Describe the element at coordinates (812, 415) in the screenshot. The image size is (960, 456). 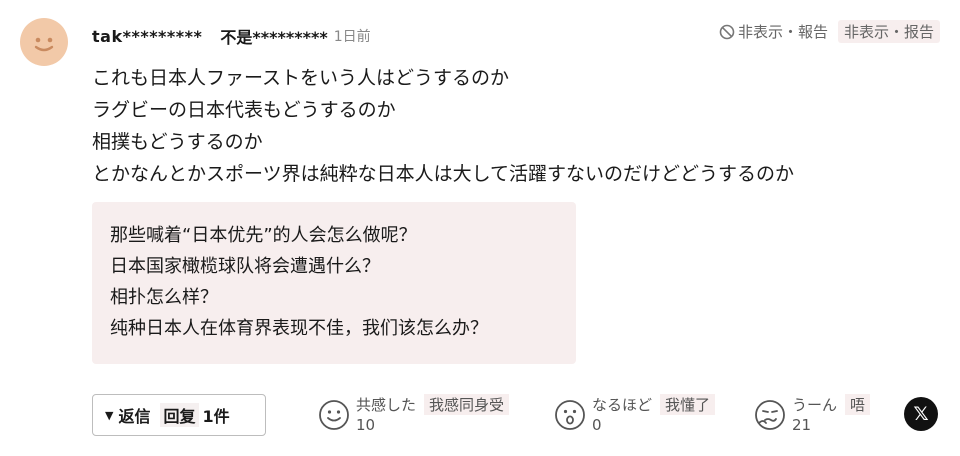
I see `reaction-hmm-button: うーん 唔 21` at that location.